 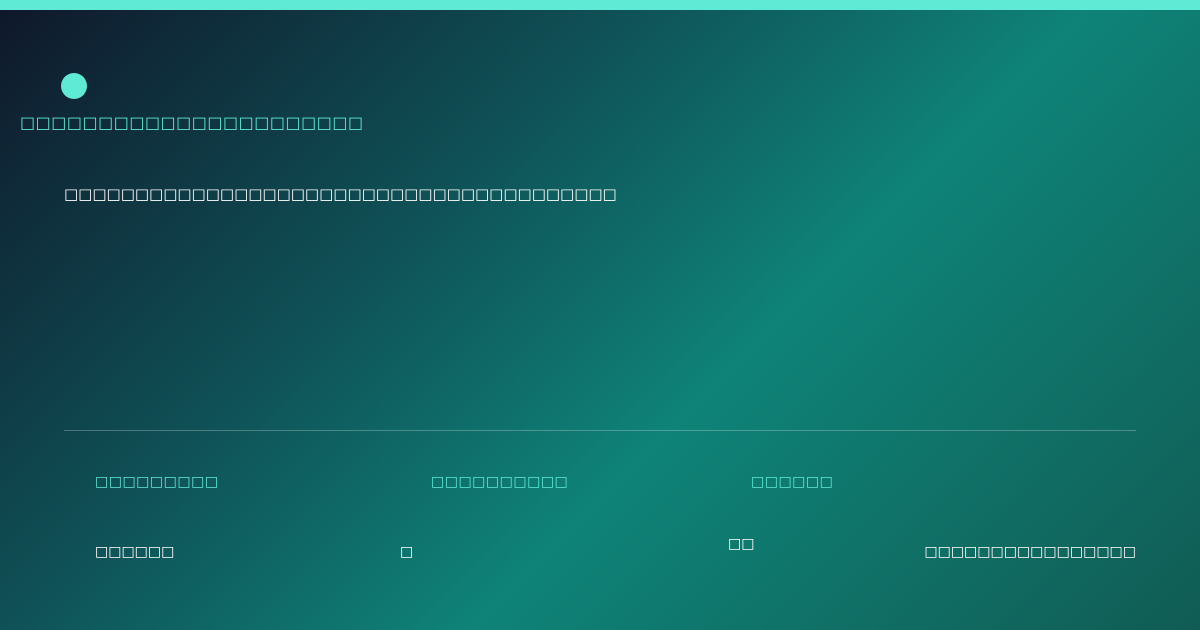 I want to click on footer-value-4: □□□□□□□□□□□□□□□□, so click(x=1030, y=552).